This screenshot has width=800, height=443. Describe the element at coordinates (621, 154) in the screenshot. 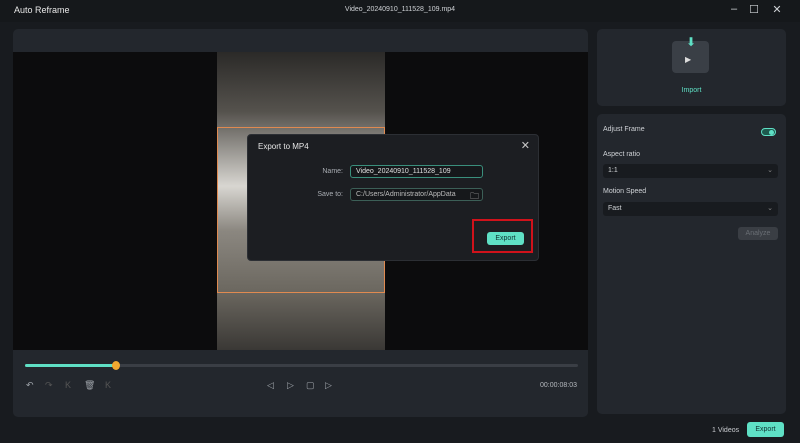

I see `aspect-ratio-label: Aspect ratio` at that location.